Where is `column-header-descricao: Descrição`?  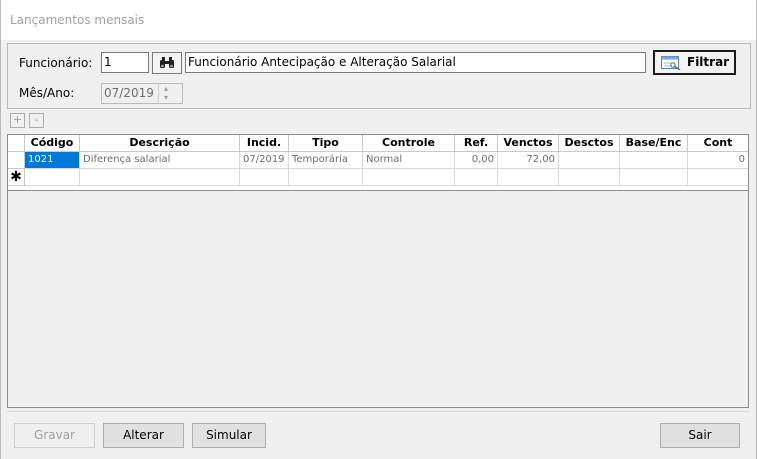
column-header-descricao: Descrição is located at coordinates (160, 143).